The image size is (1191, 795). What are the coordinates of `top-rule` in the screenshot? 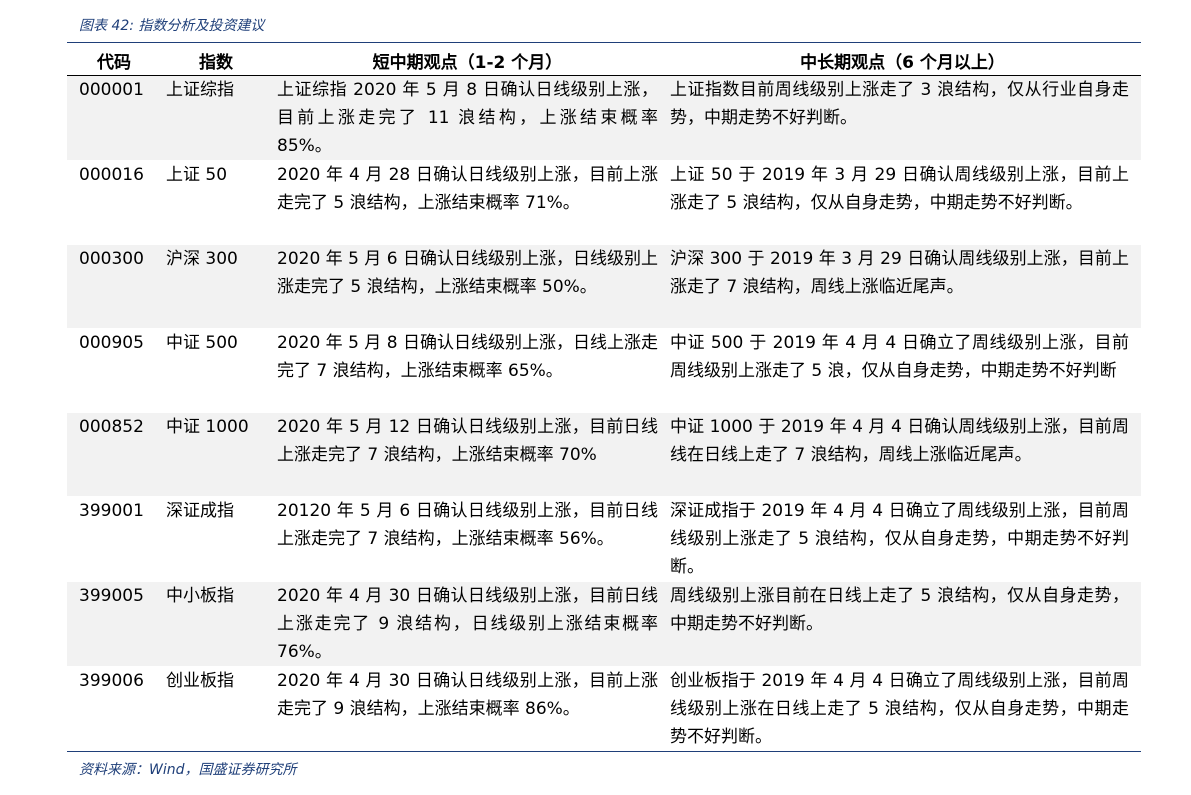 It's located at (604, 42).